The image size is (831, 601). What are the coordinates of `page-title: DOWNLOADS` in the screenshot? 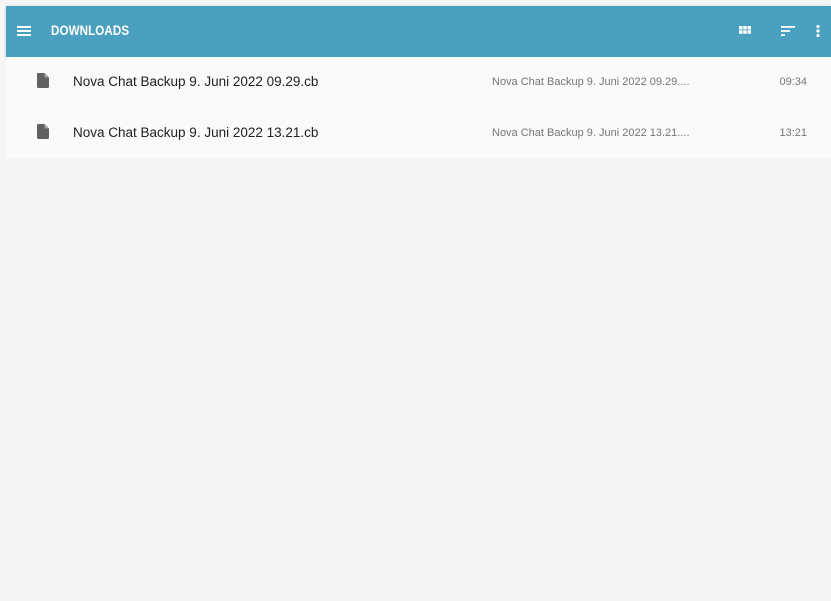 It's located at (90, 30).